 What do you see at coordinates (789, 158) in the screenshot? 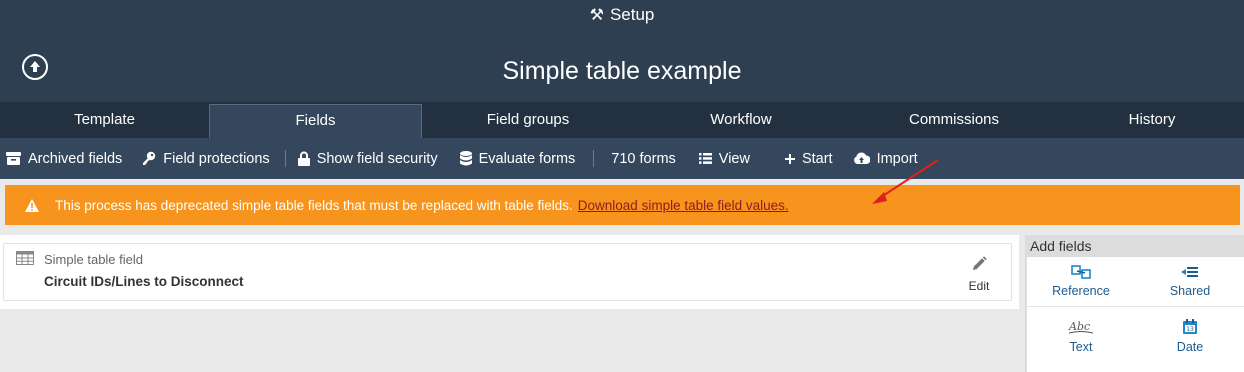
I see `plus-icon` at bounding box center [789, 158].